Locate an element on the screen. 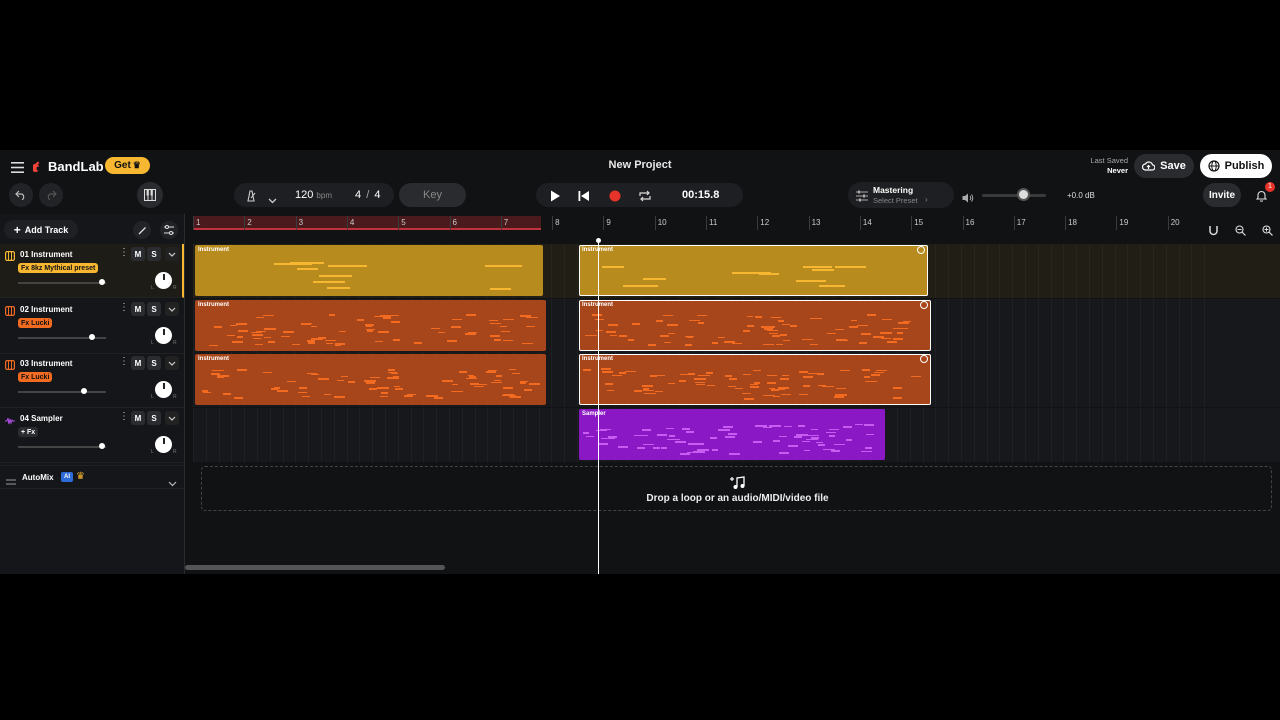 Image resolution: width=1280 pixels, height=720 pixels. settings-icon is located at coordinates (169, 230).